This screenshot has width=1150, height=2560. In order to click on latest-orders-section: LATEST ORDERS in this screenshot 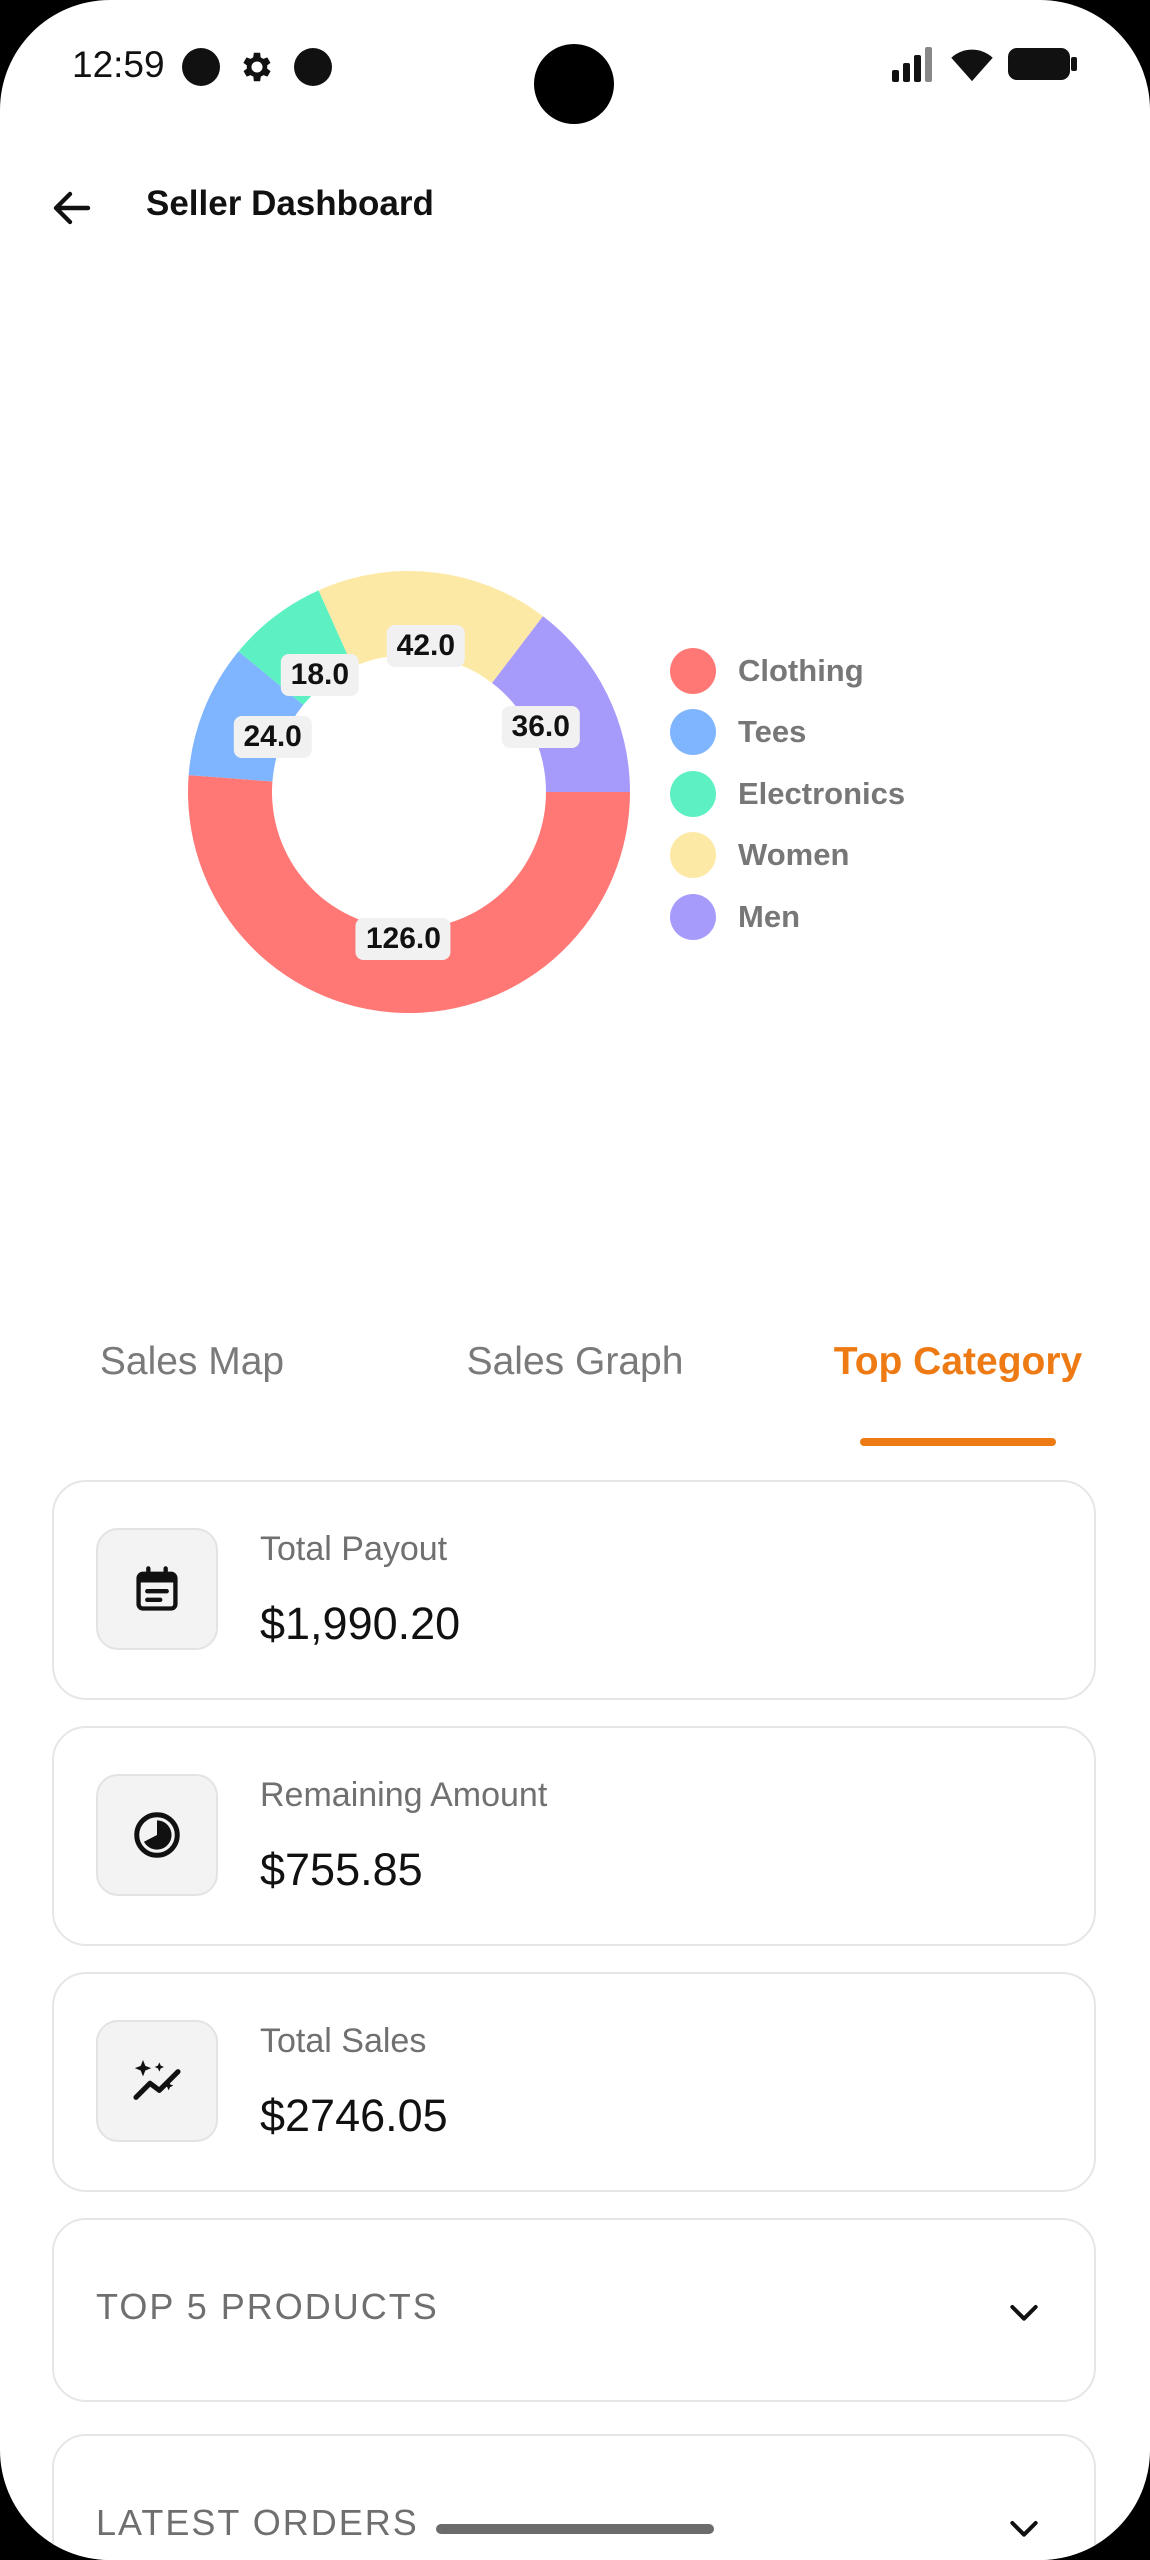, I will do `click(574, 2497)`.